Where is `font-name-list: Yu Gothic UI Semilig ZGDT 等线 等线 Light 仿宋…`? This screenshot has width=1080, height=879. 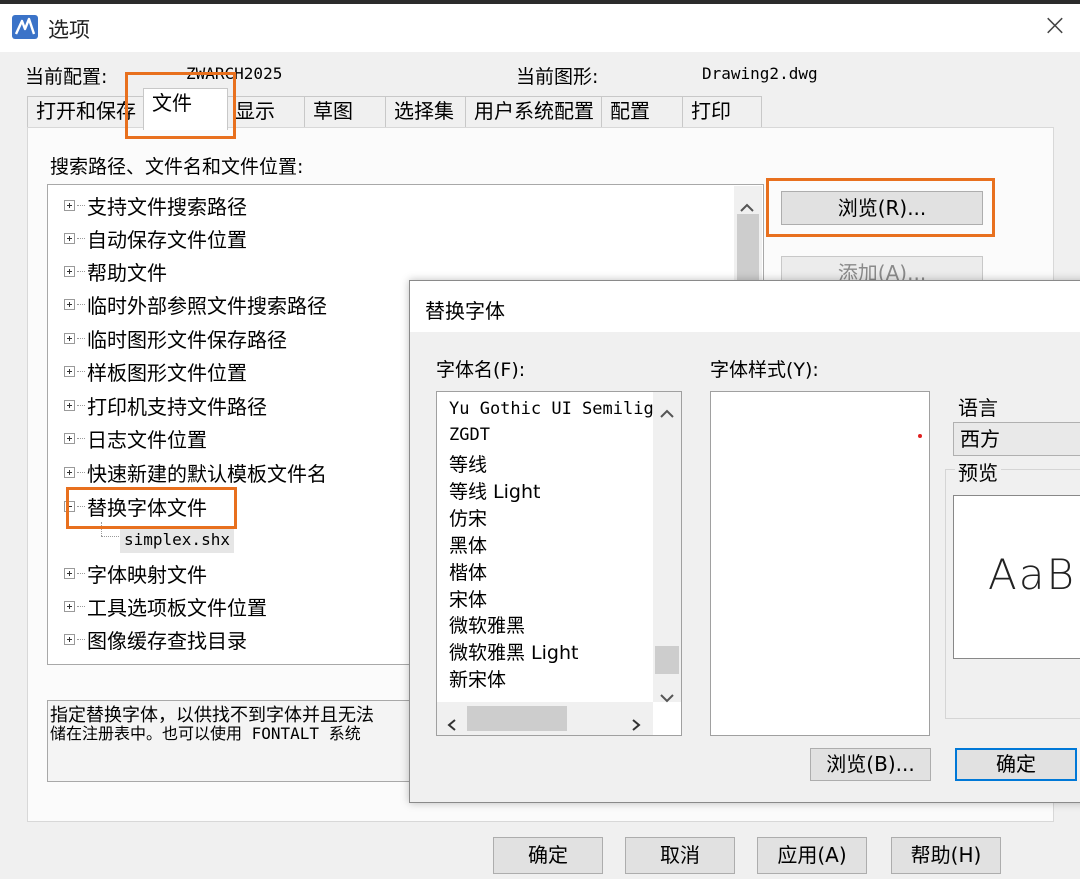
font-name-list: Yu Gothic UI Semilig ZGDT 等线 等线 Light 仿宋… is located at coordinates (559, 563).